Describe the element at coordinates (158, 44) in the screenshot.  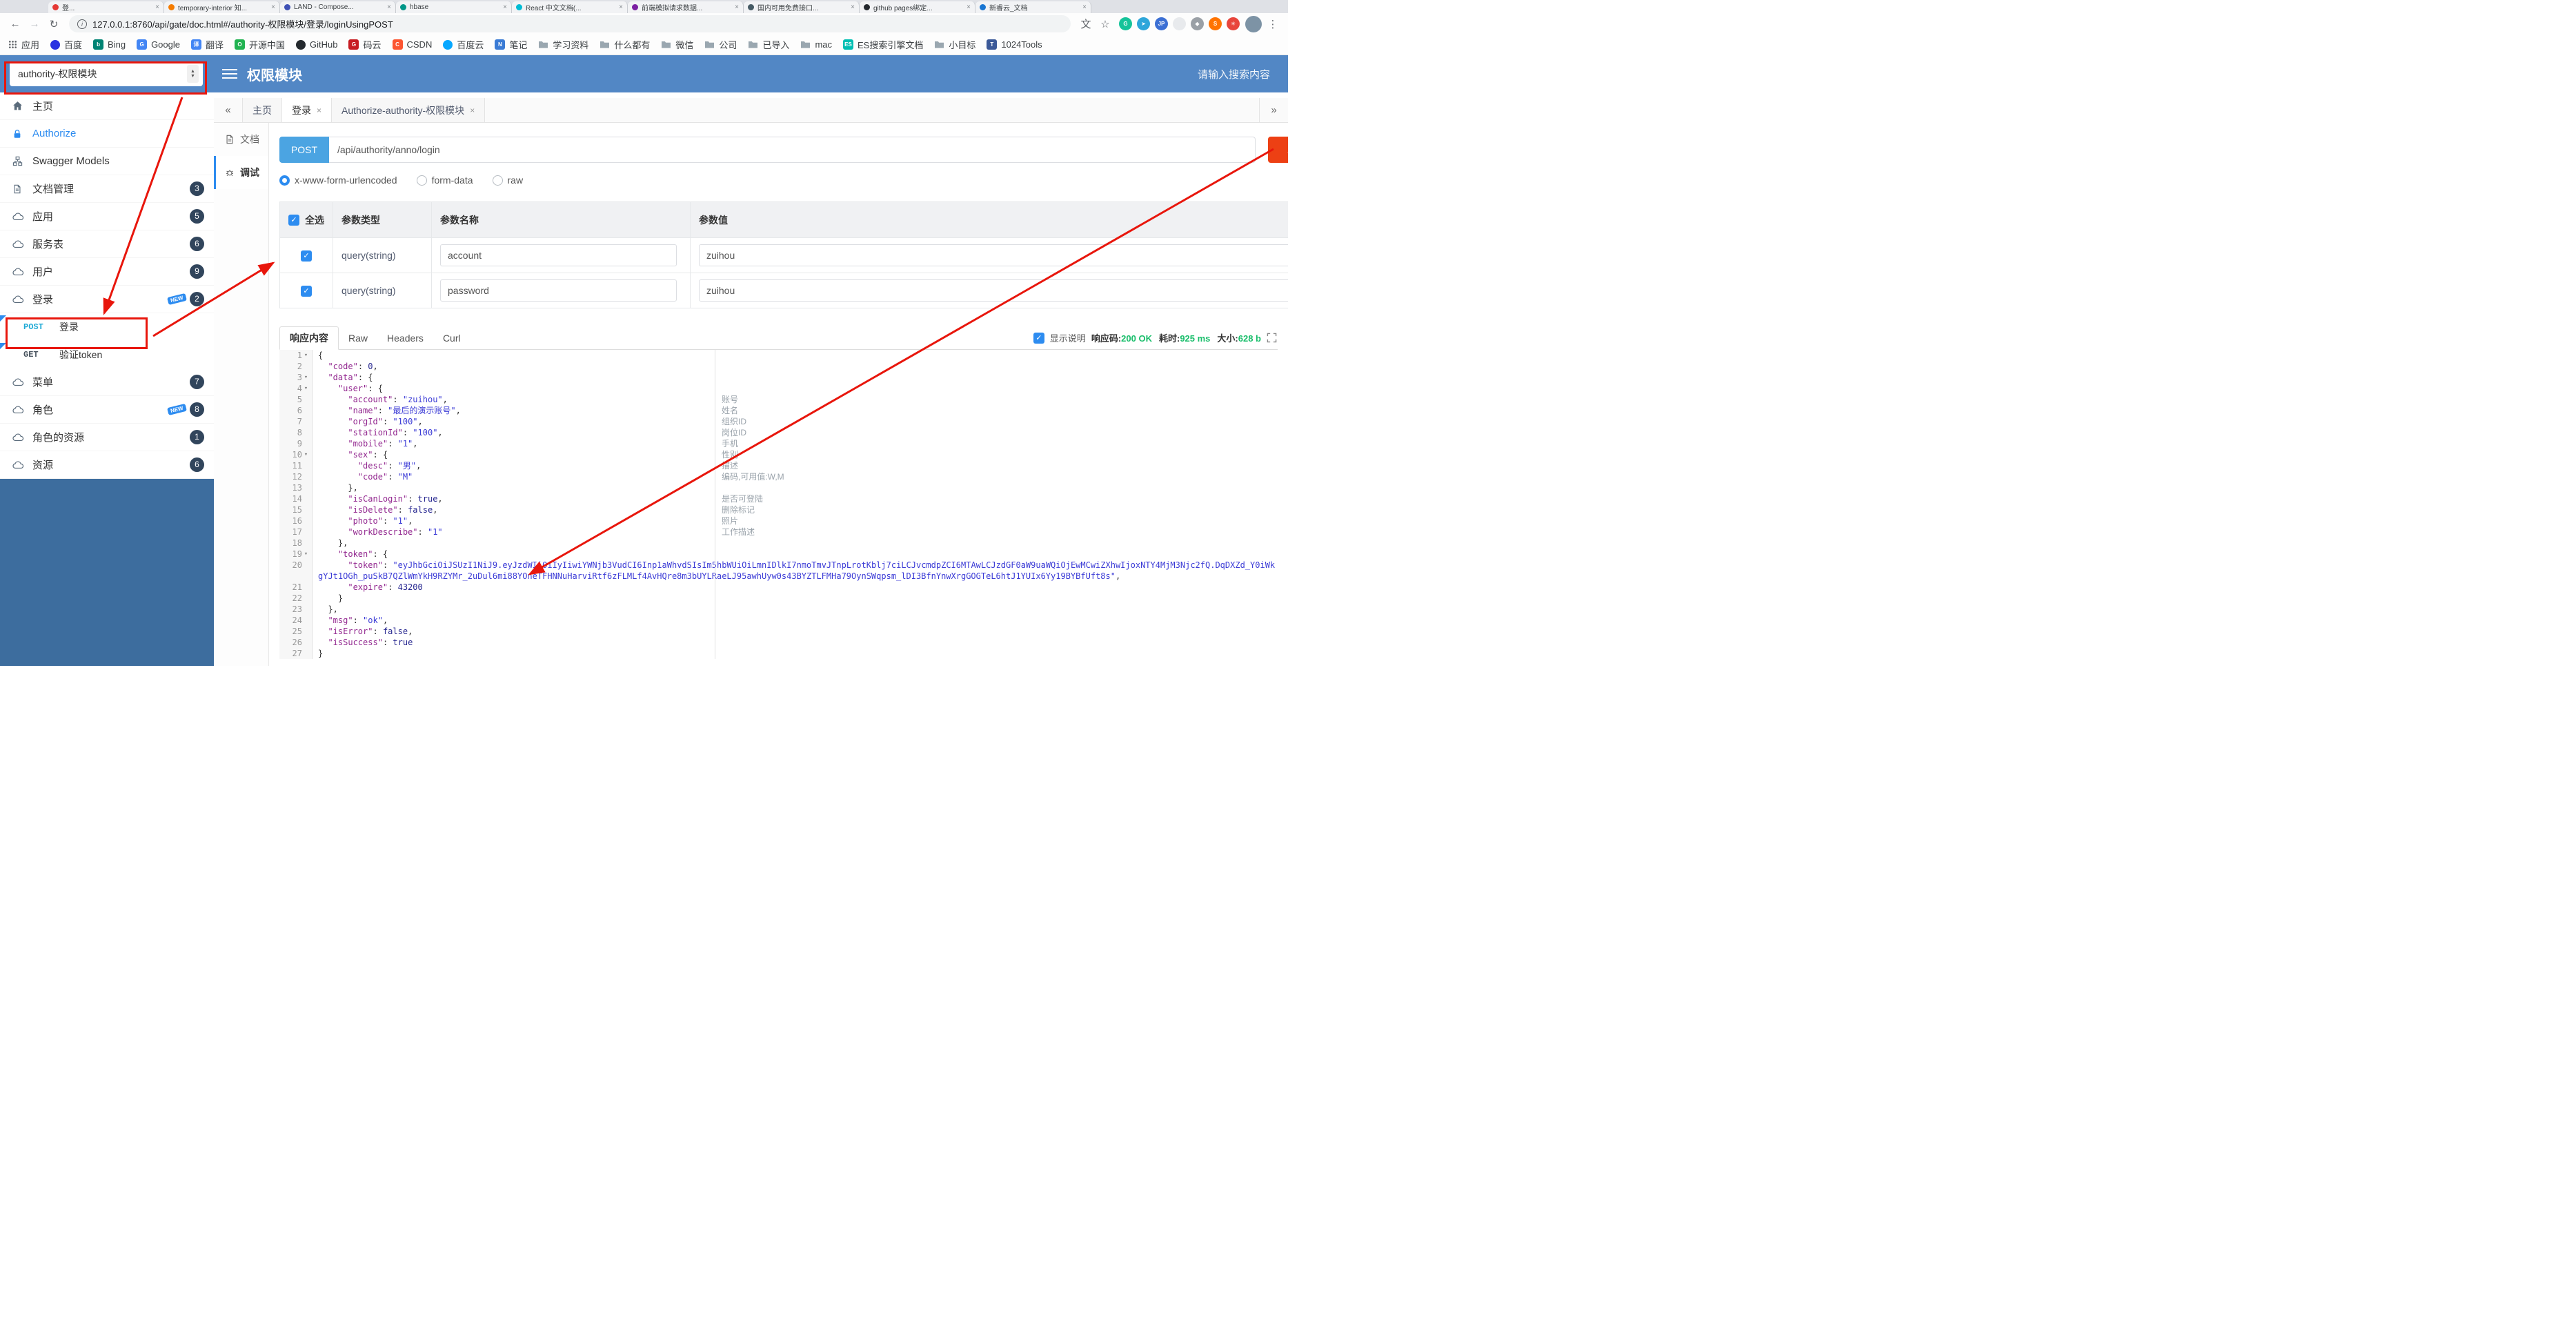
I see `bookmark-item: G Google` at that location.